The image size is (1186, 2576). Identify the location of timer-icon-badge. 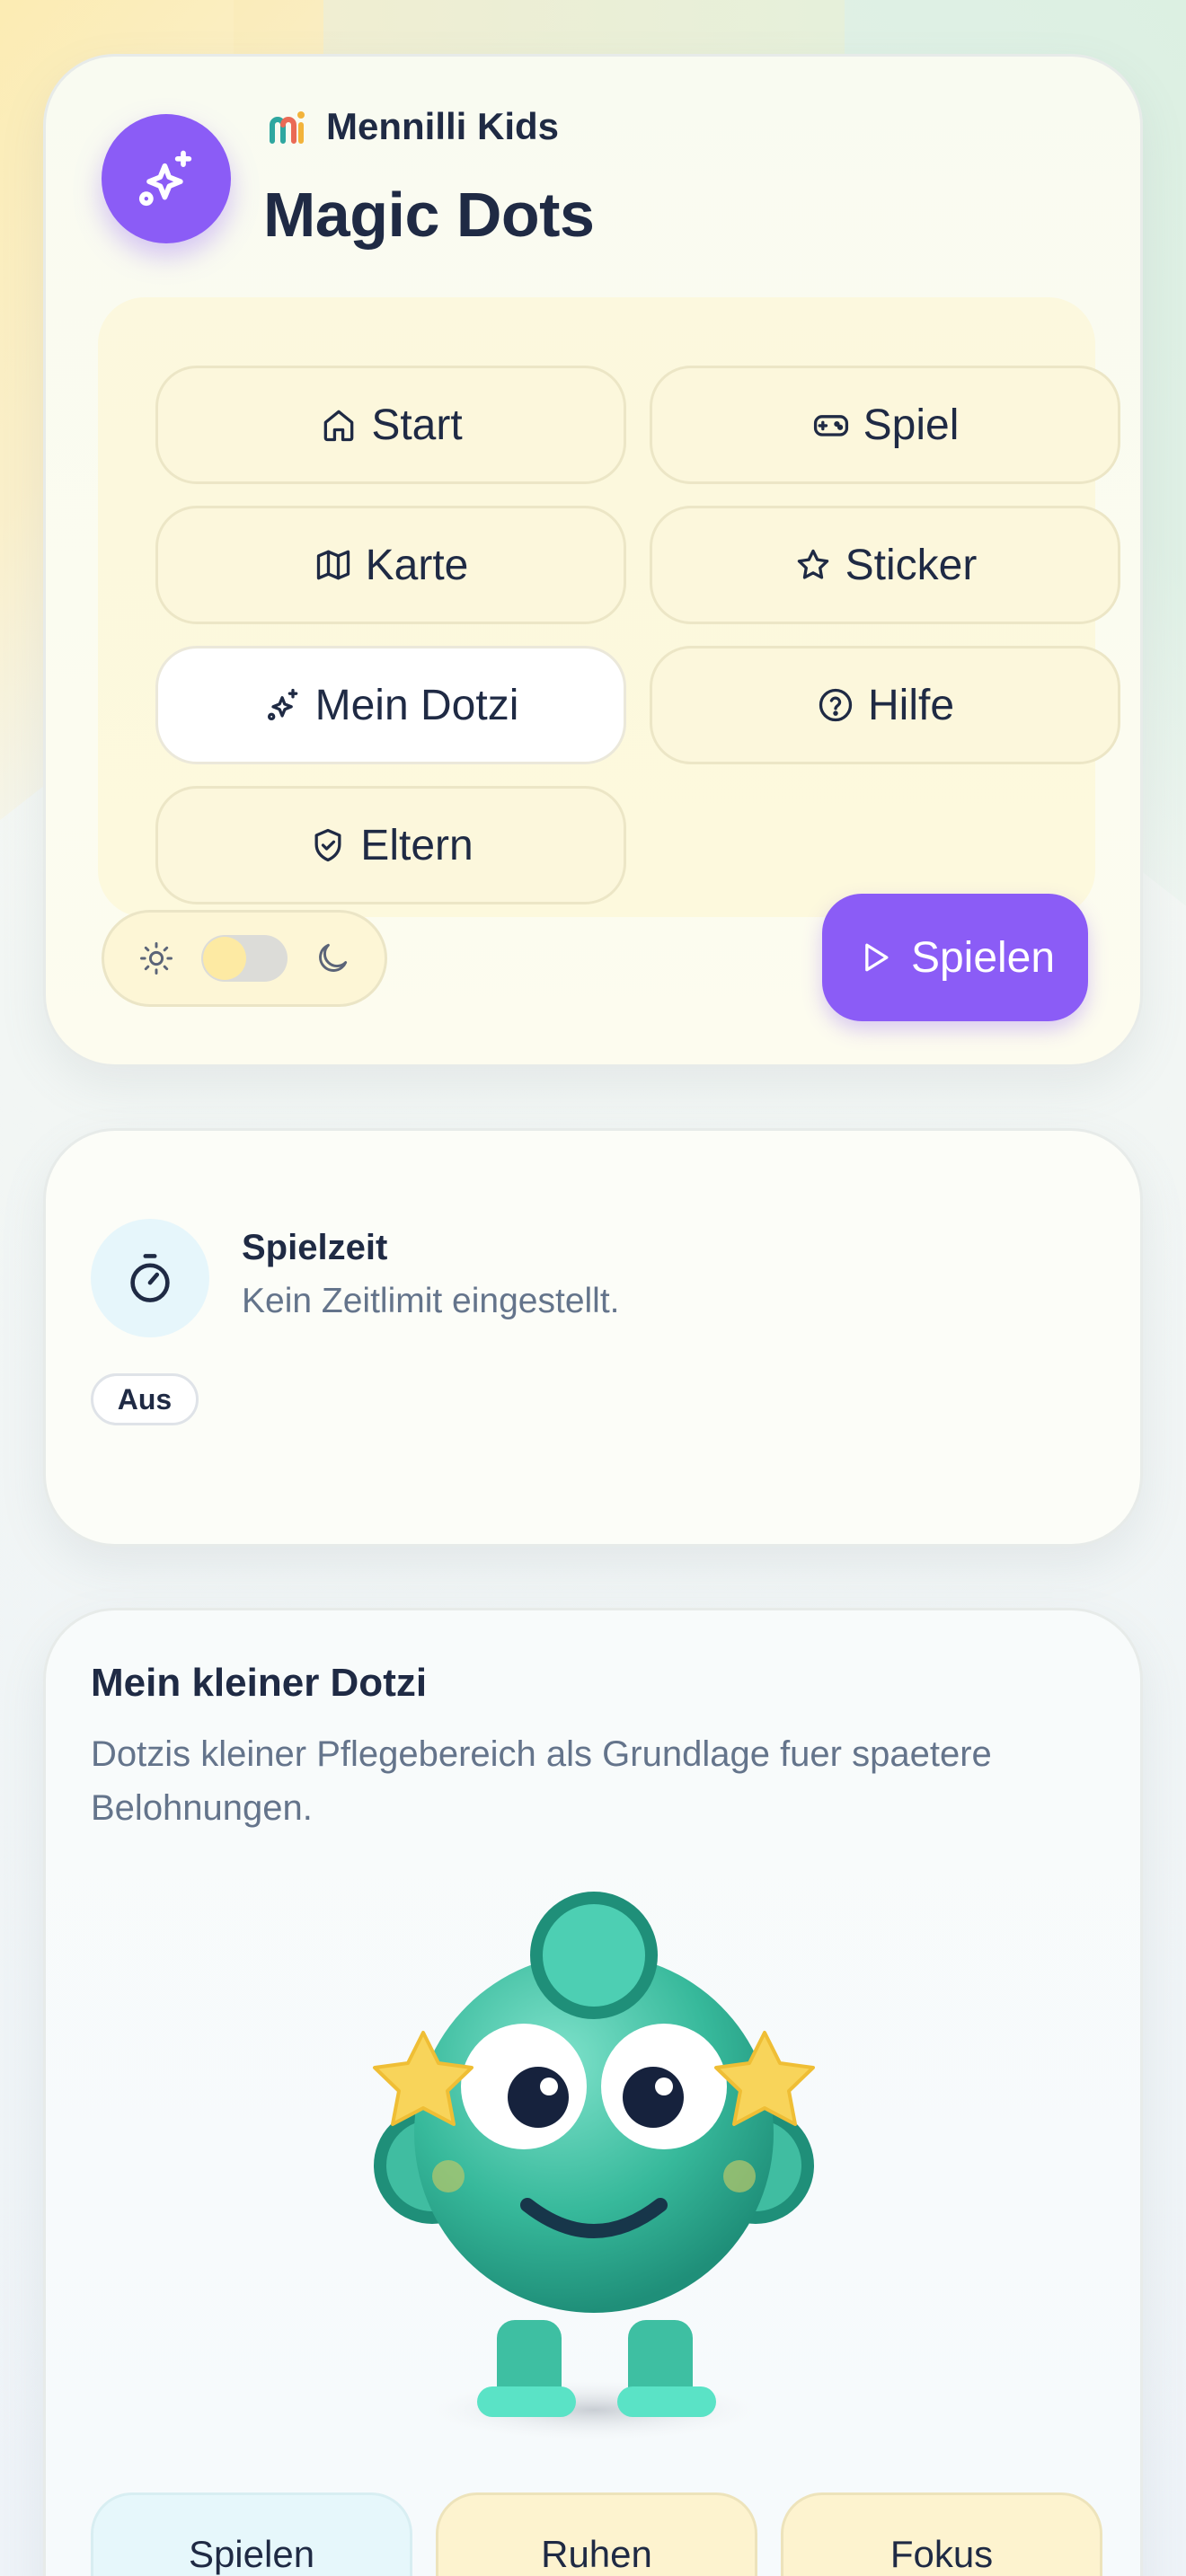
(150, 1278).